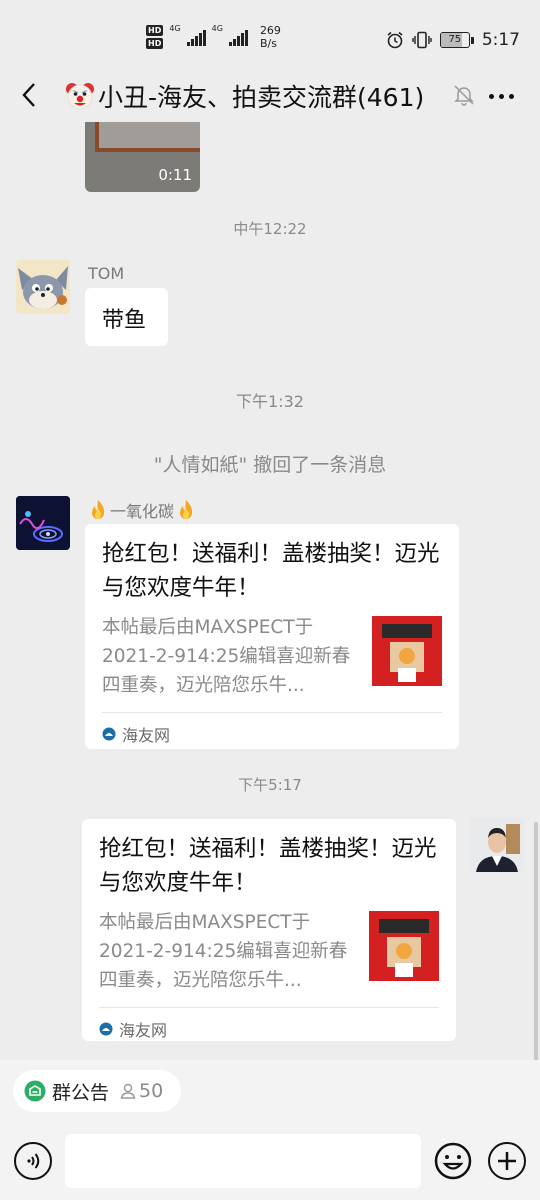  I want to click on co-avatar-image, so click(43, 523).